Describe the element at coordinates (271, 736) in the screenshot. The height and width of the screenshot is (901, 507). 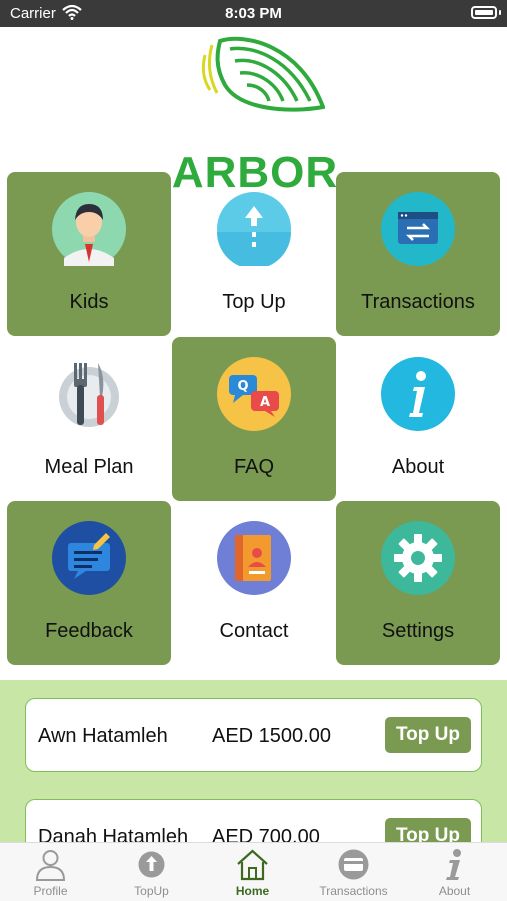
I see `balance-amount: AED 1500.00` at that location.